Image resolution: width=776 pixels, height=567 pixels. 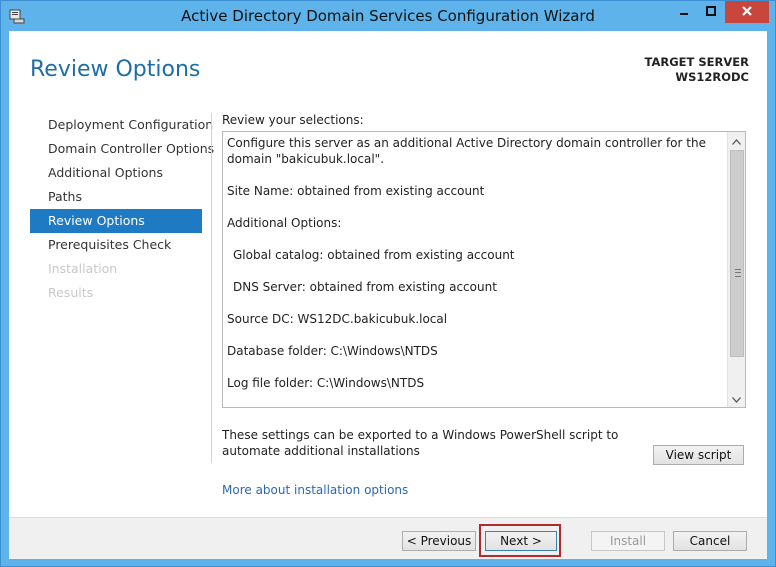 I want to click on minimize-button, so click(x=684, y=12).